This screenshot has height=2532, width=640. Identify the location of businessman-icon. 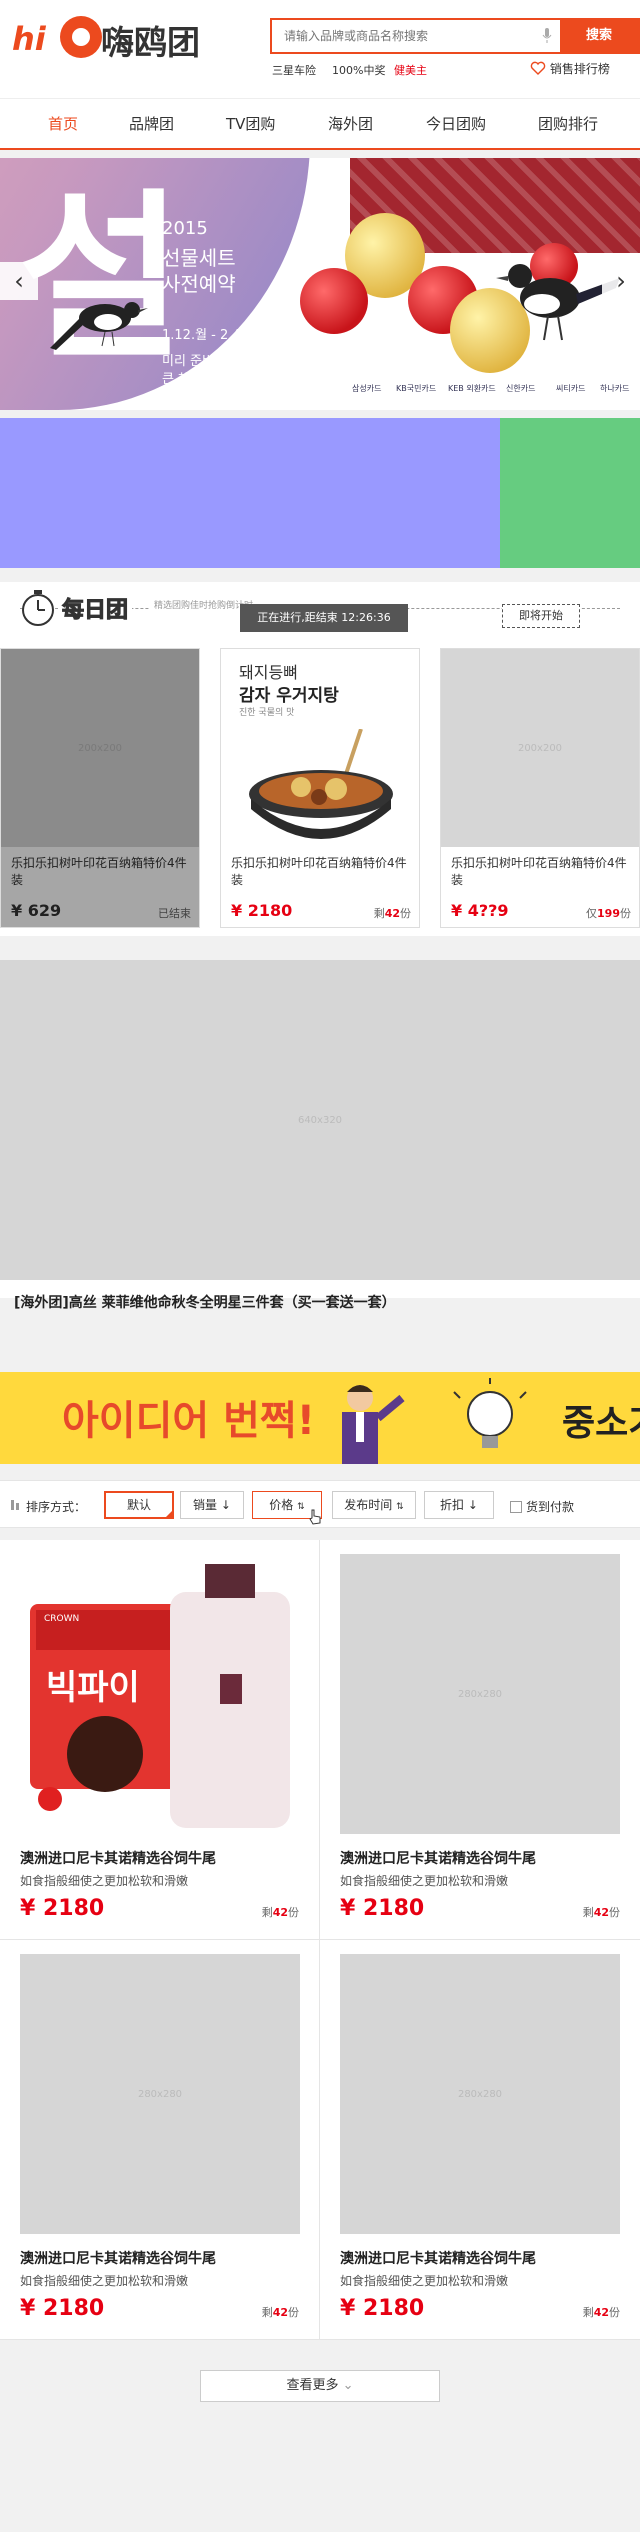
(373, 1424).